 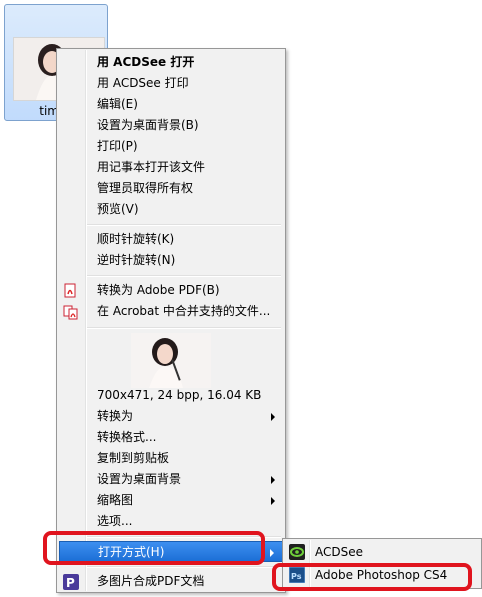 What do you see at coordinates (171, 167) in the screenshot?
I see `menu-item-open-notepad: 用记事本打开该文件` at bounding box center [171, 167].